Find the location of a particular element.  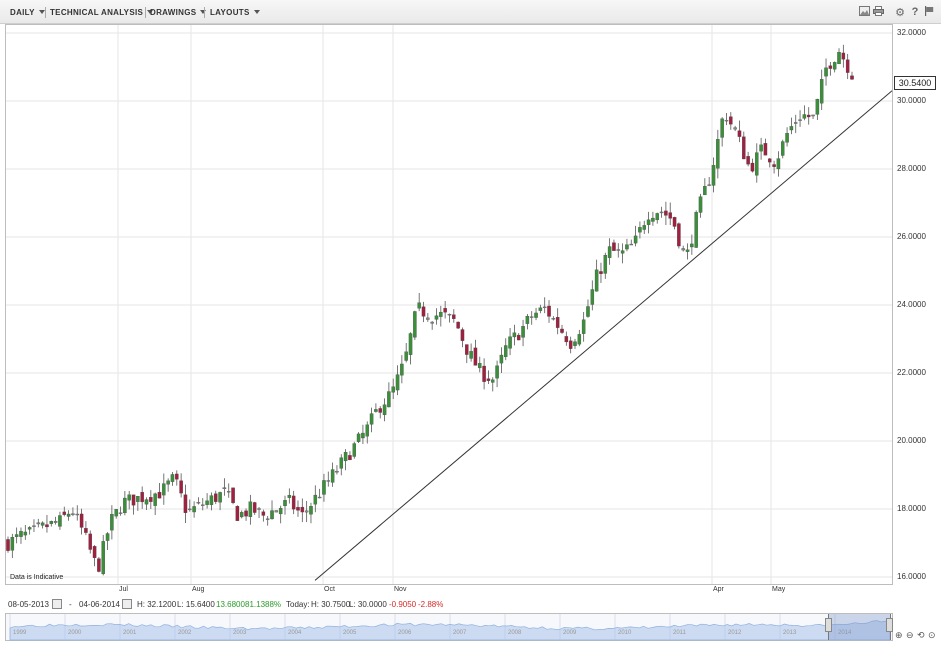

navigator-handle-left is located at coordinates (828, 625).